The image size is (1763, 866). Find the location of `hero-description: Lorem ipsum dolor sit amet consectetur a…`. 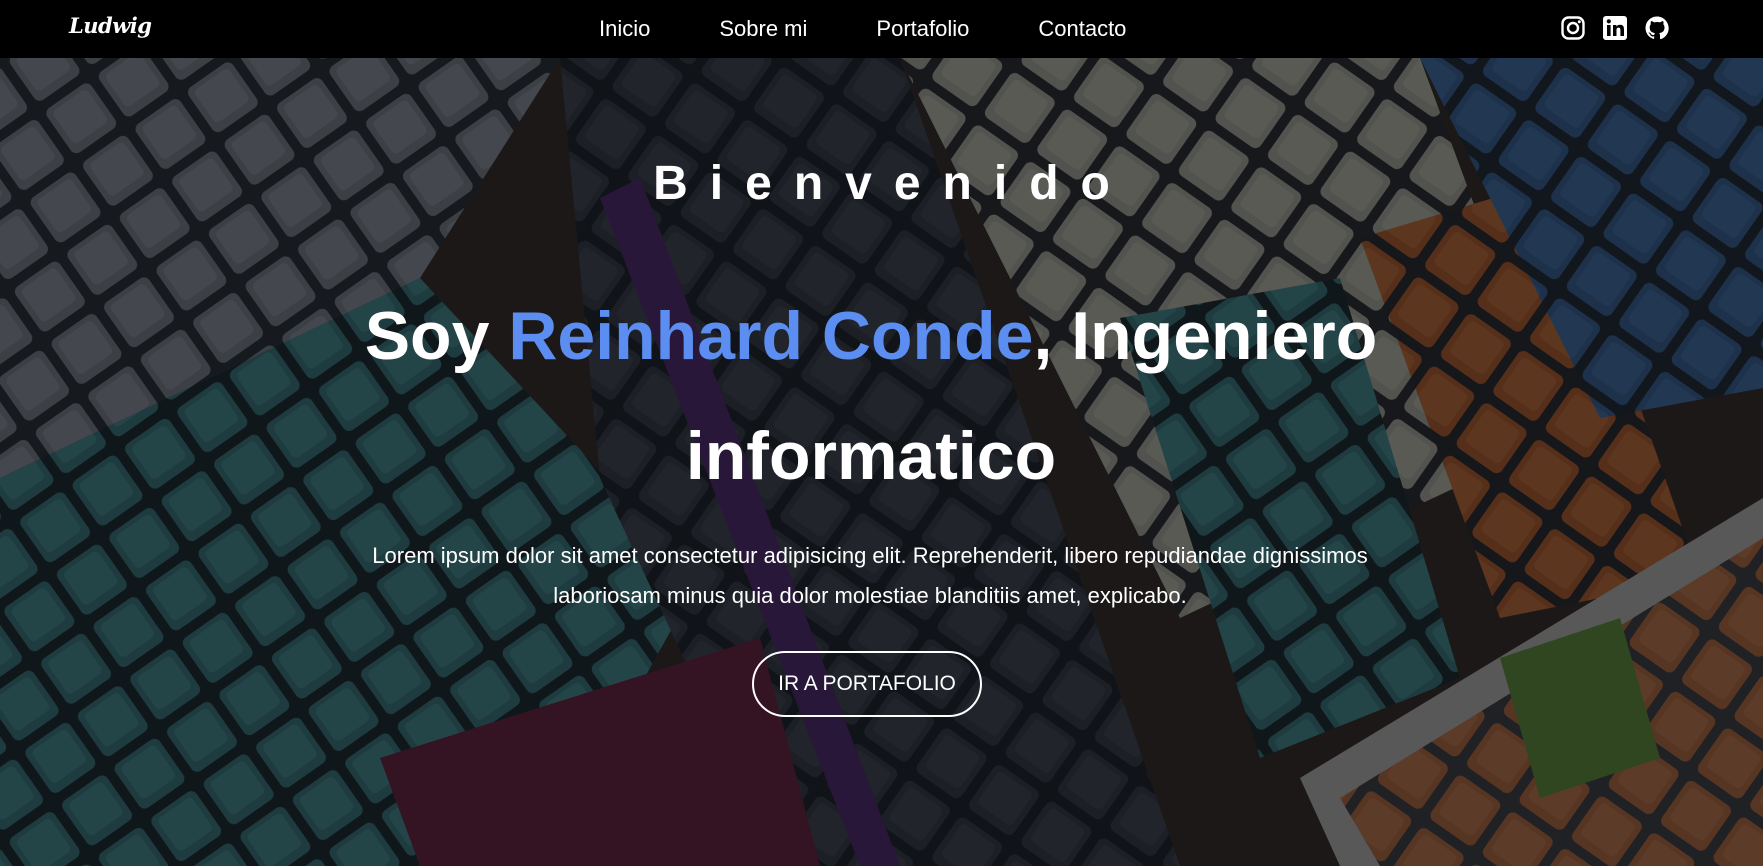

hero-description: Lorem ipsum dolor sit amet consectetur a… is located at coordinates (870, 575).